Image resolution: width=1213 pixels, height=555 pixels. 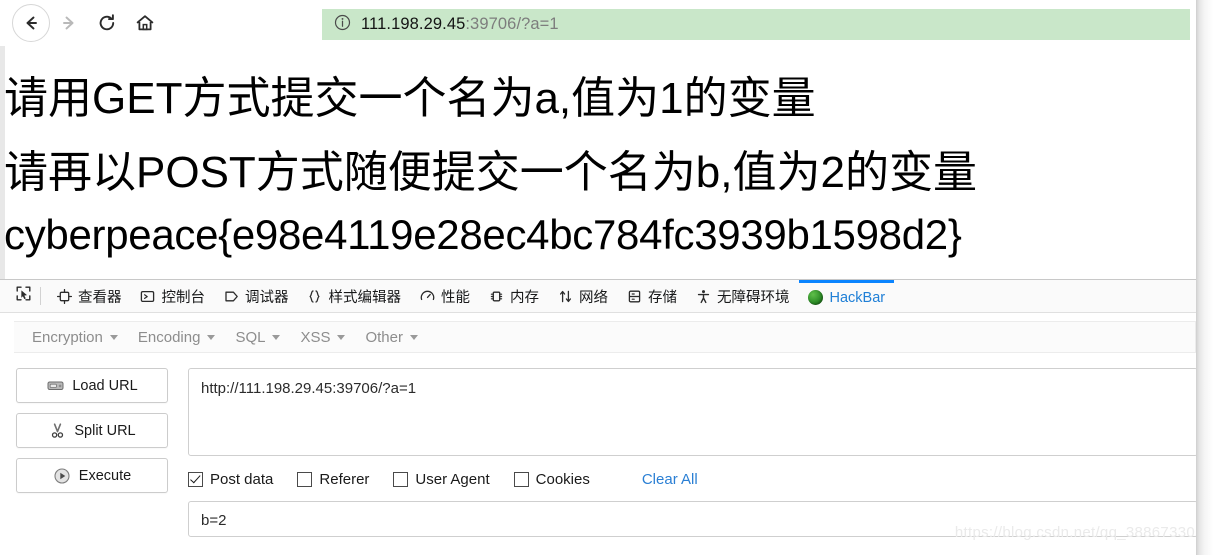 I want to click on tab-console: 控制台, so click(x=173, y=296).